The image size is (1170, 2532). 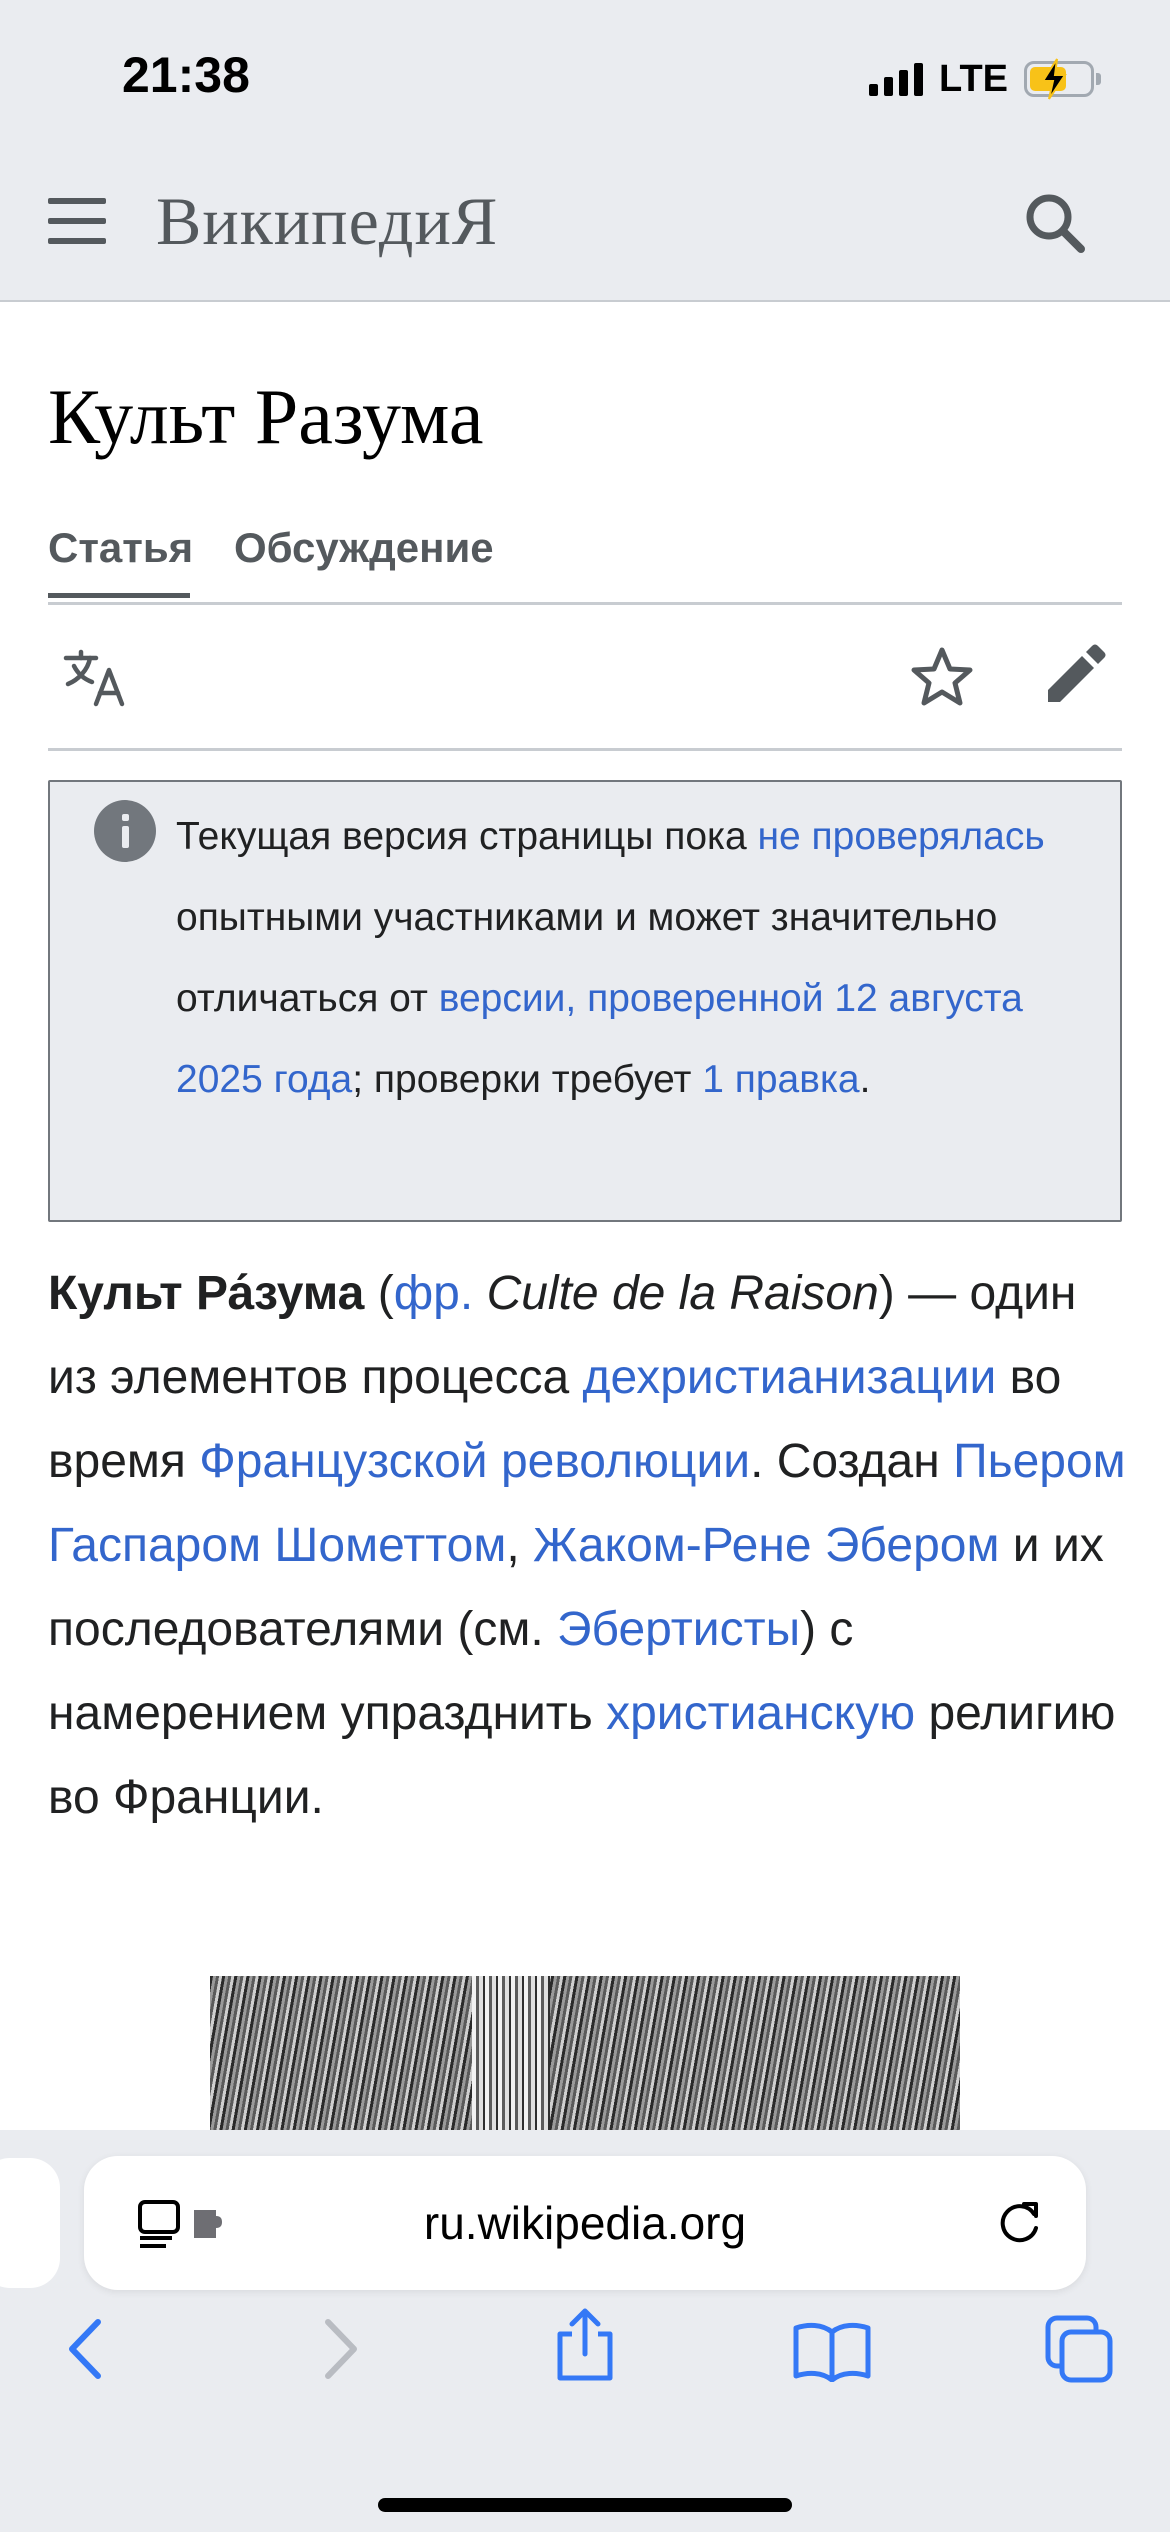 What do you see at coordinates (585, 2346) in the screenshot?
I see `share-icon` at bounding box center [585, 2346].